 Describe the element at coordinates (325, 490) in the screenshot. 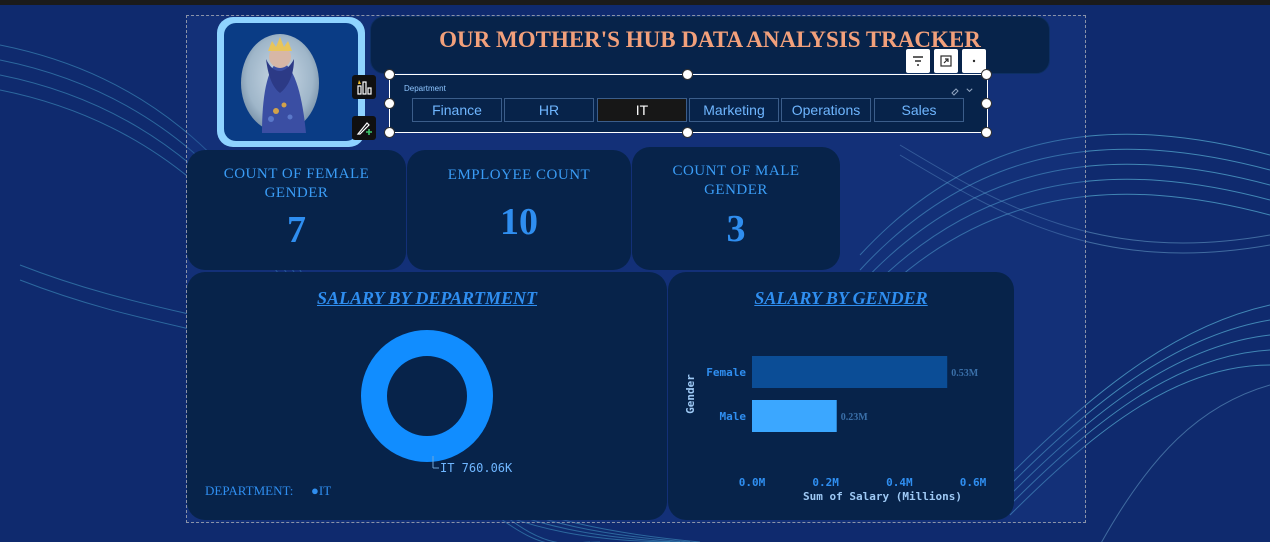

I see `legend-item-label: IT` at that location.